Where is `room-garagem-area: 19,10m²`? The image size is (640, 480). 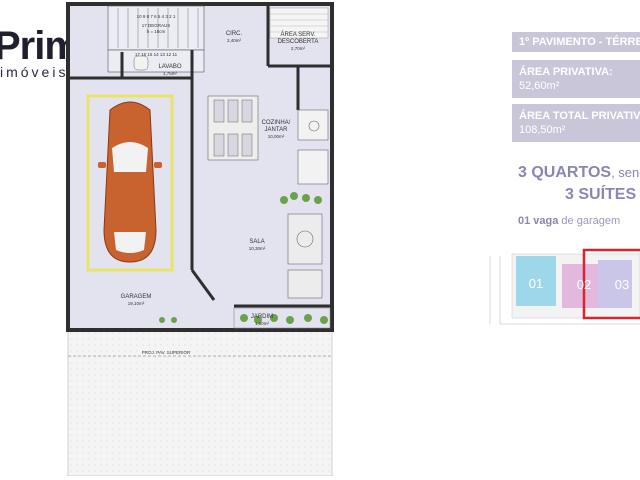 room-garagem-area: 19,10m² is located at coordinates (136, 303).